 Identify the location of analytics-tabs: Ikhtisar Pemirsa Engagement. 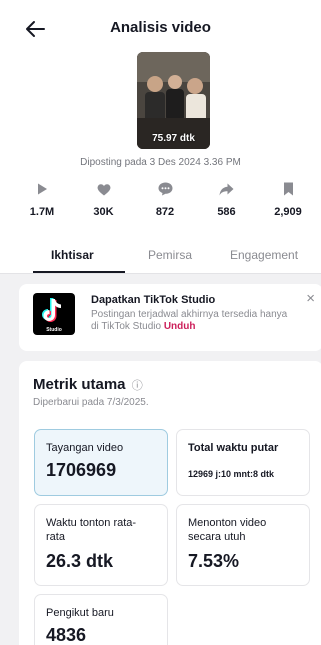
(160, 259).